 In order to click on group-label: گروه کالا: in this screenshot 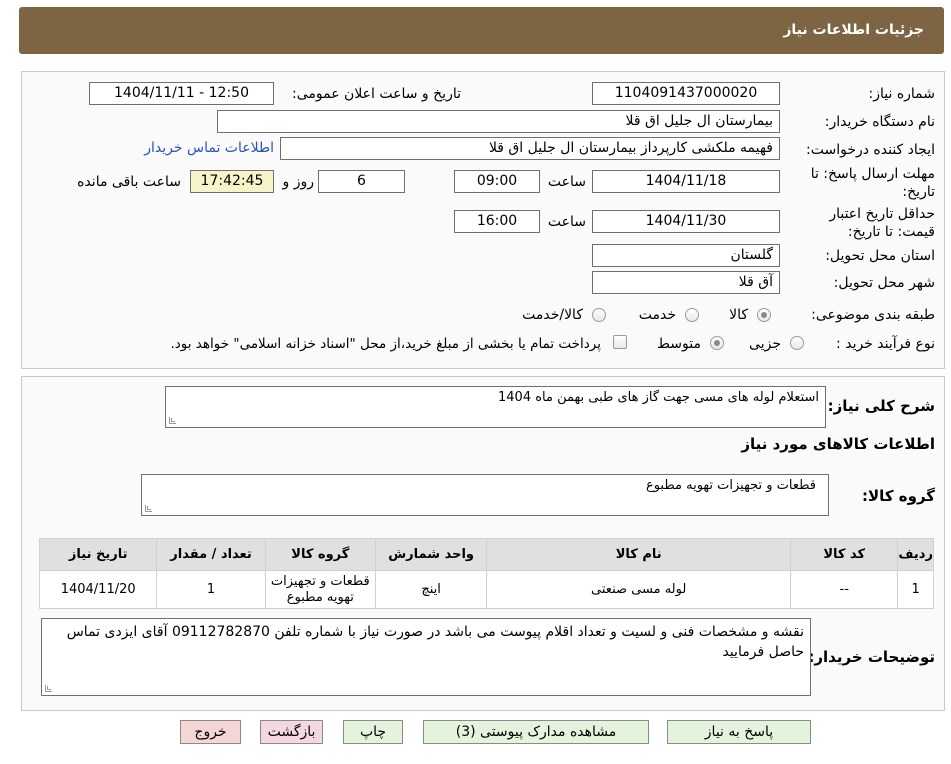, I will do `click(898, 496)`.